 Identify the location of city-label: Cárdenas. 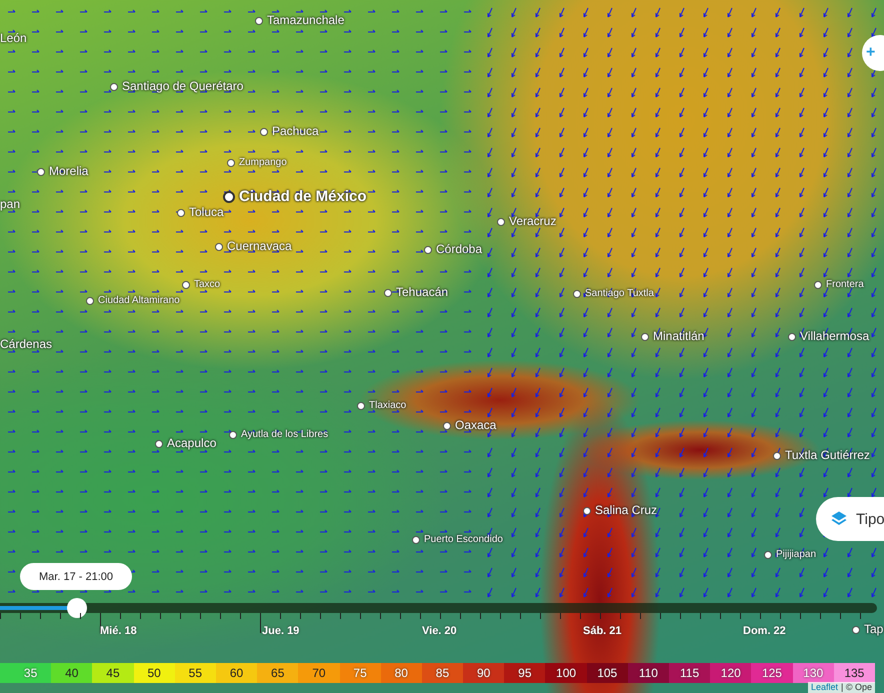
(26, 345).